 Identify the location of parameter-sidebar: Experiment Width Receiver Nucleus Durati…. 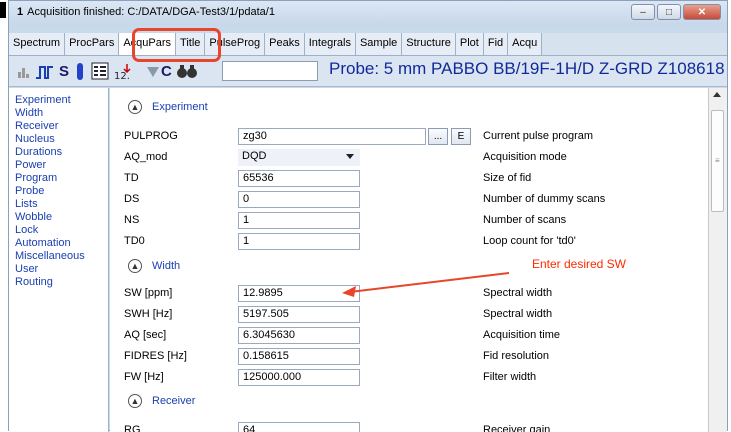
(59, 260).